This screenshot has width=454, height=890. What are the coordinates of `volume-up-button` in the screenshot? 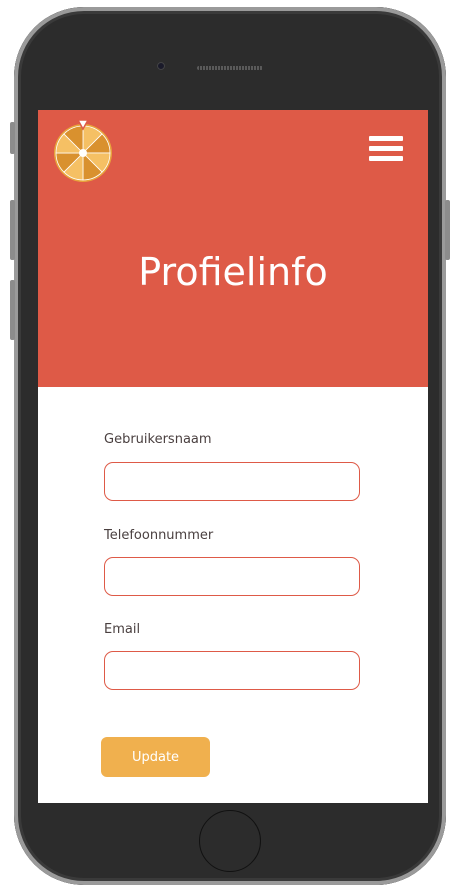 It's located at (12, 230).